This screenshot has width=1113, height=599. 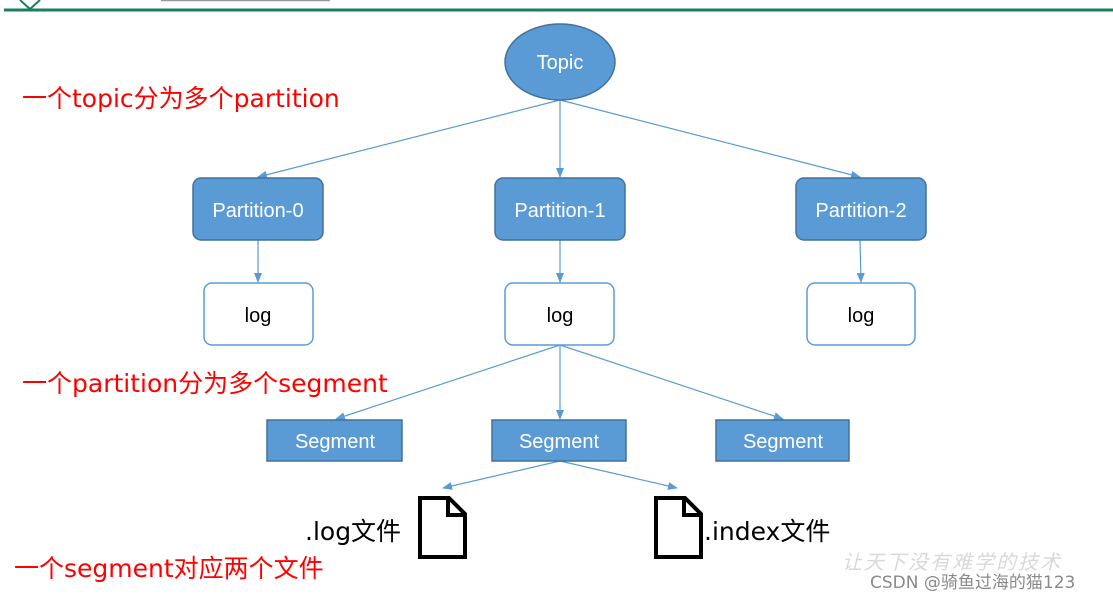 What do you see at coordinates (767, 531) in the screenshot?
I see `index-file-label: .index文件` at bounding box center [767, 531].